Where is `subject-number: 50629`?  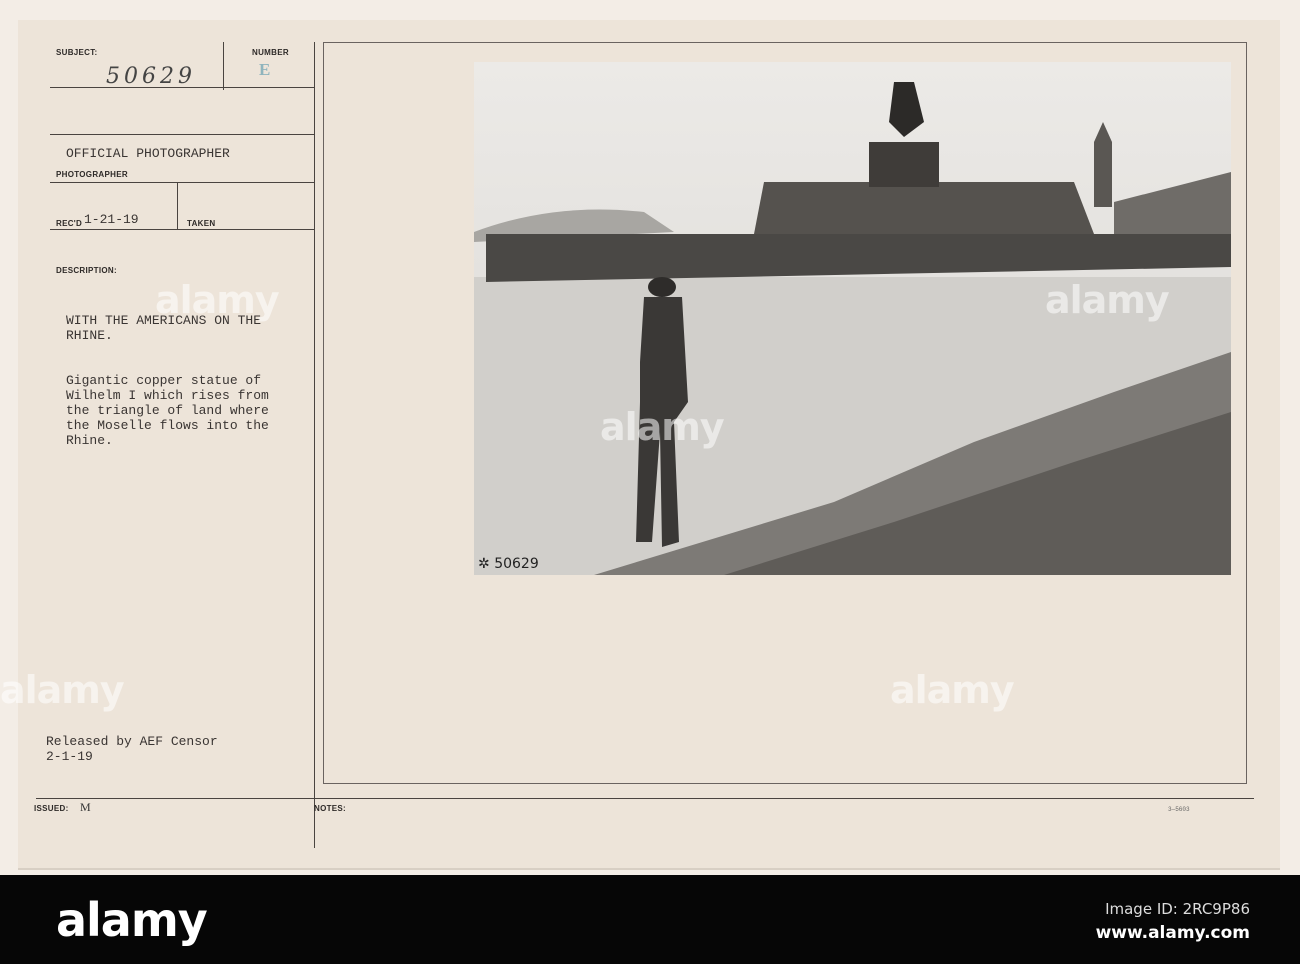 subject-number: 50629 is located at coordinates (151, 76).